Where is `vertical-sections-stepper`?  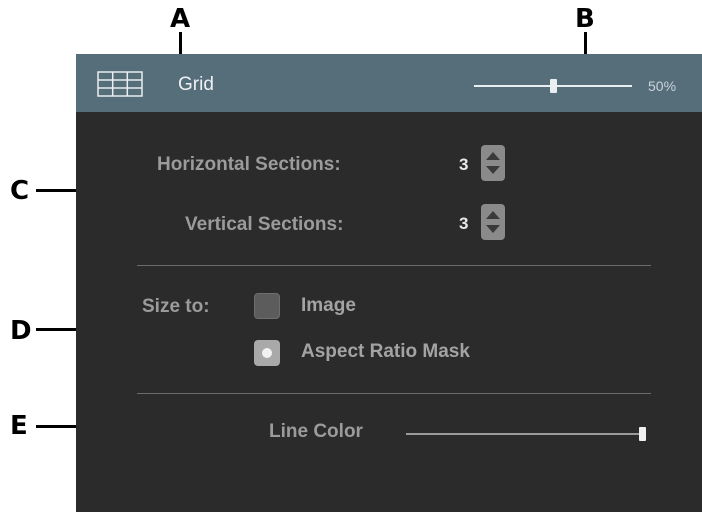 vertical-sections-stepper is located at coordinates (493, 222).